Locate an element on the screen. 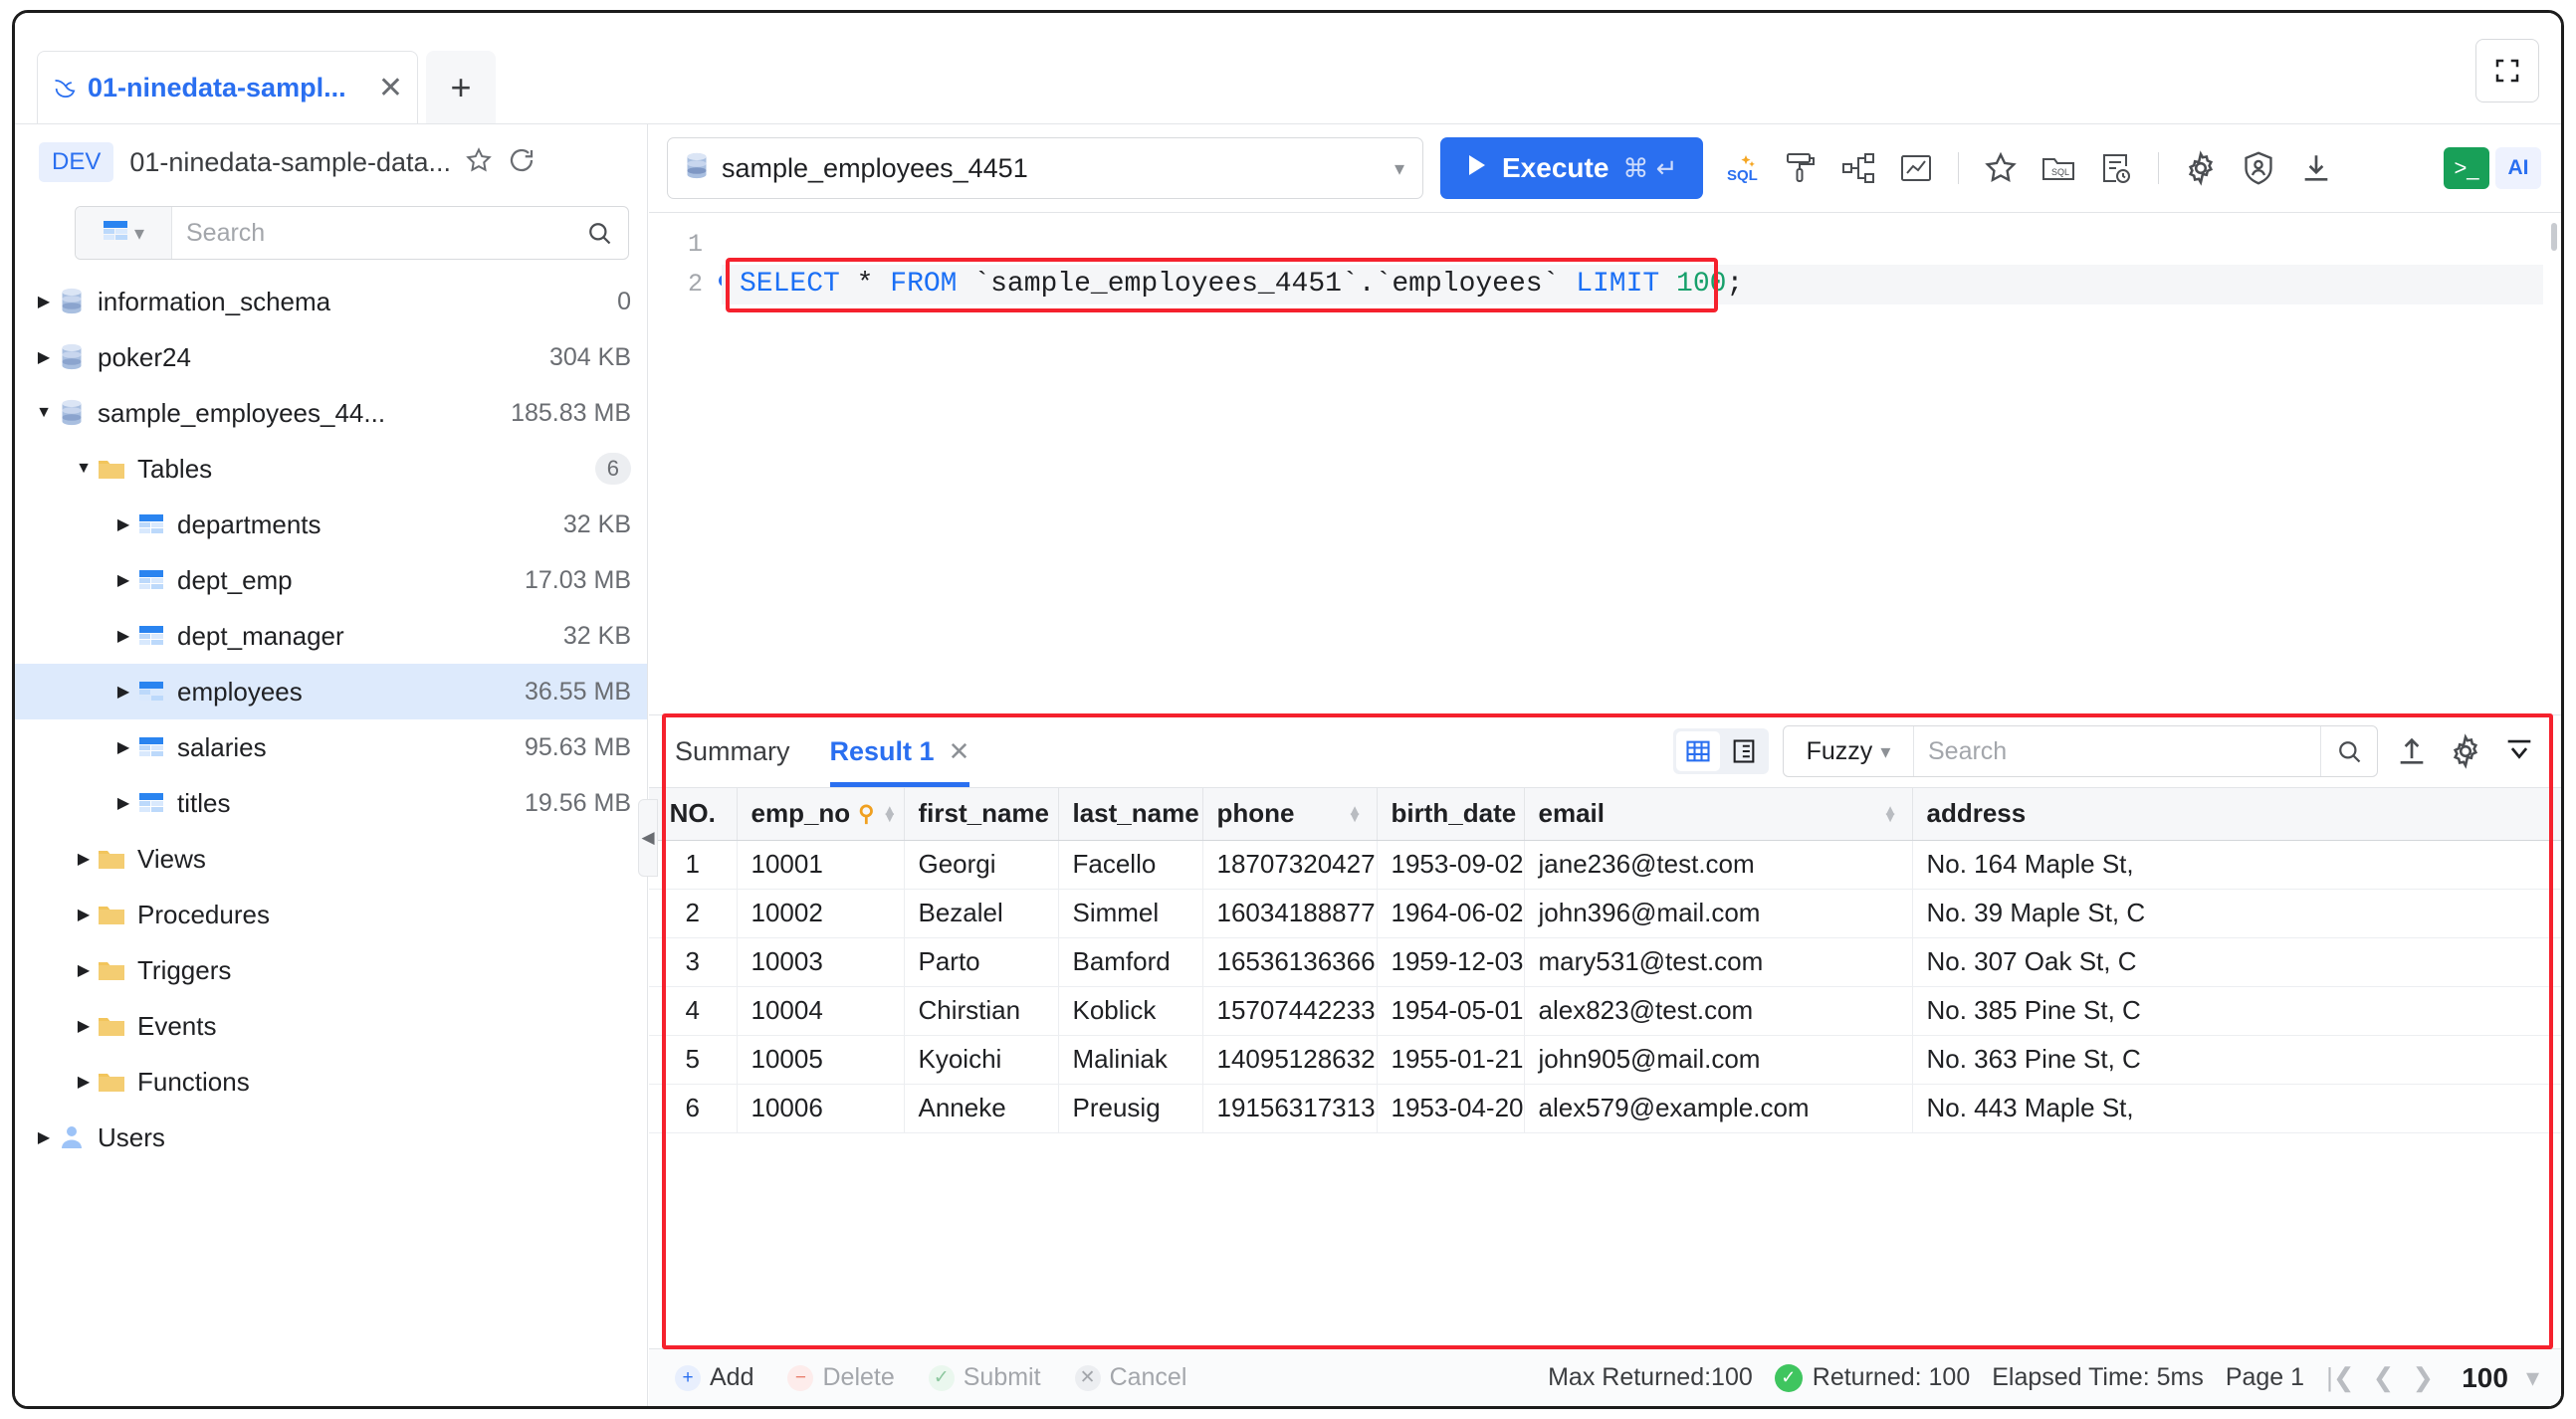 Image resolution: width=2576 pixels, height=1419 pixels. editor-scrollbar is located at coordinates (2554, 237).